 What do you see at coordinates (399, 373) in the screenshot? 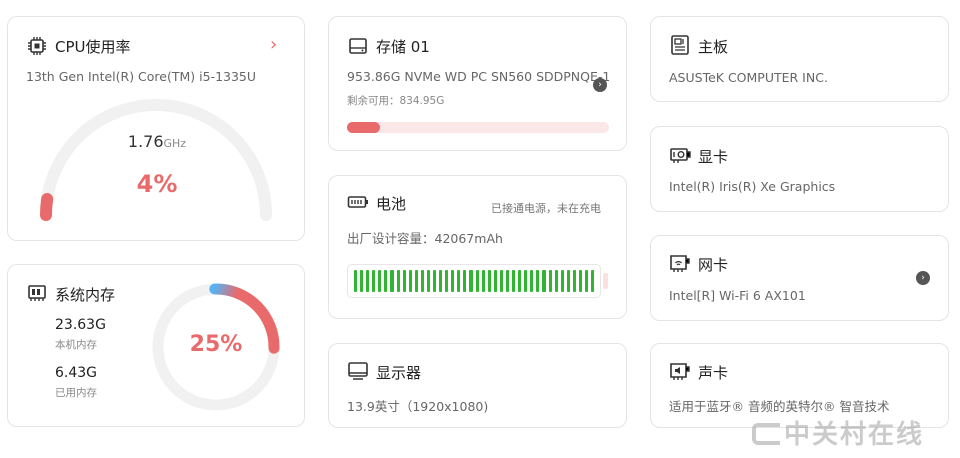
I see `display-title: 显示器` at bounding box center [399, 373].